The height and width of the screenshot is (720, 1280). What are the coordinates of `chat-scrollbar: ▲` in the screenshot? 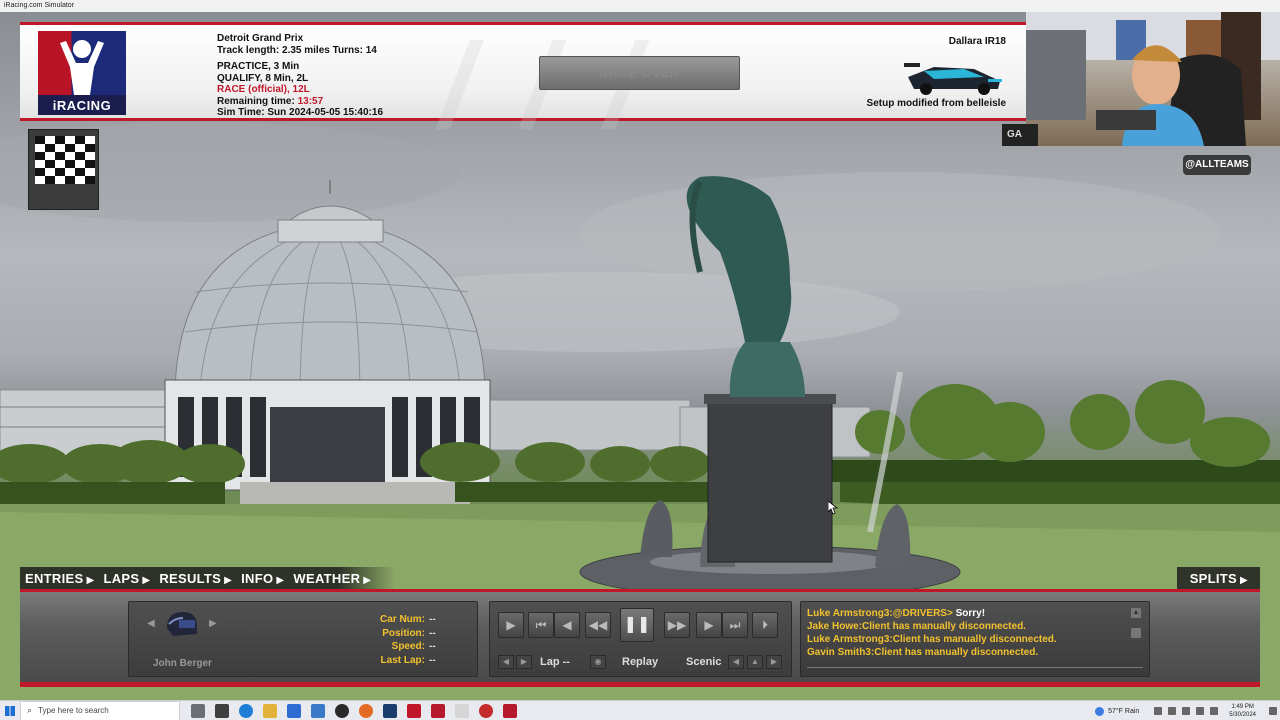 It's located at (1137, 626).